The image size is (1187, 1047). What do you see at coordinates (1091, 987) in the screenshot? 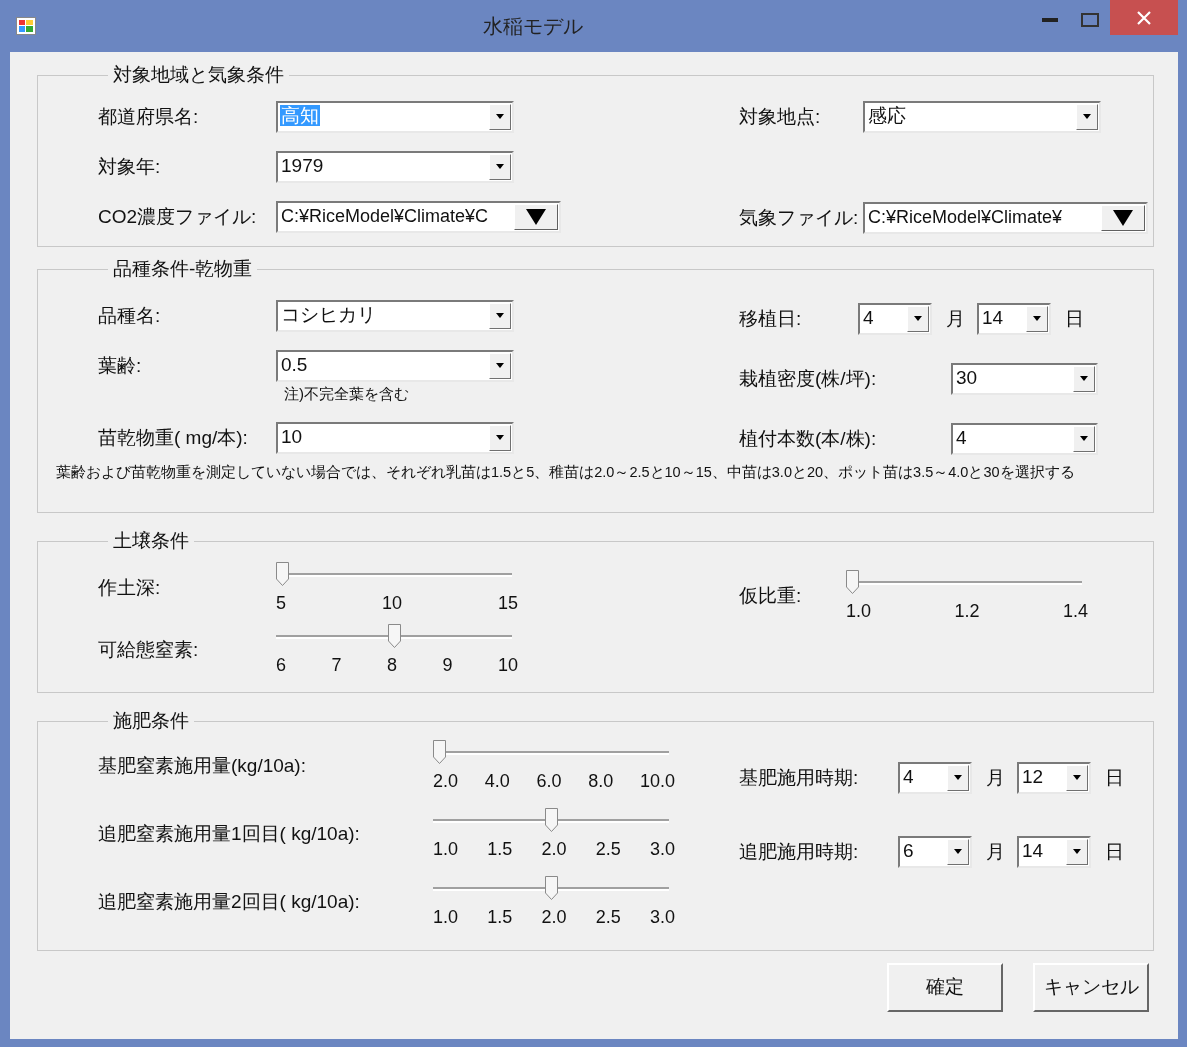
I see `dialog-button: キャンセル` at bounding box center [1091, 987].